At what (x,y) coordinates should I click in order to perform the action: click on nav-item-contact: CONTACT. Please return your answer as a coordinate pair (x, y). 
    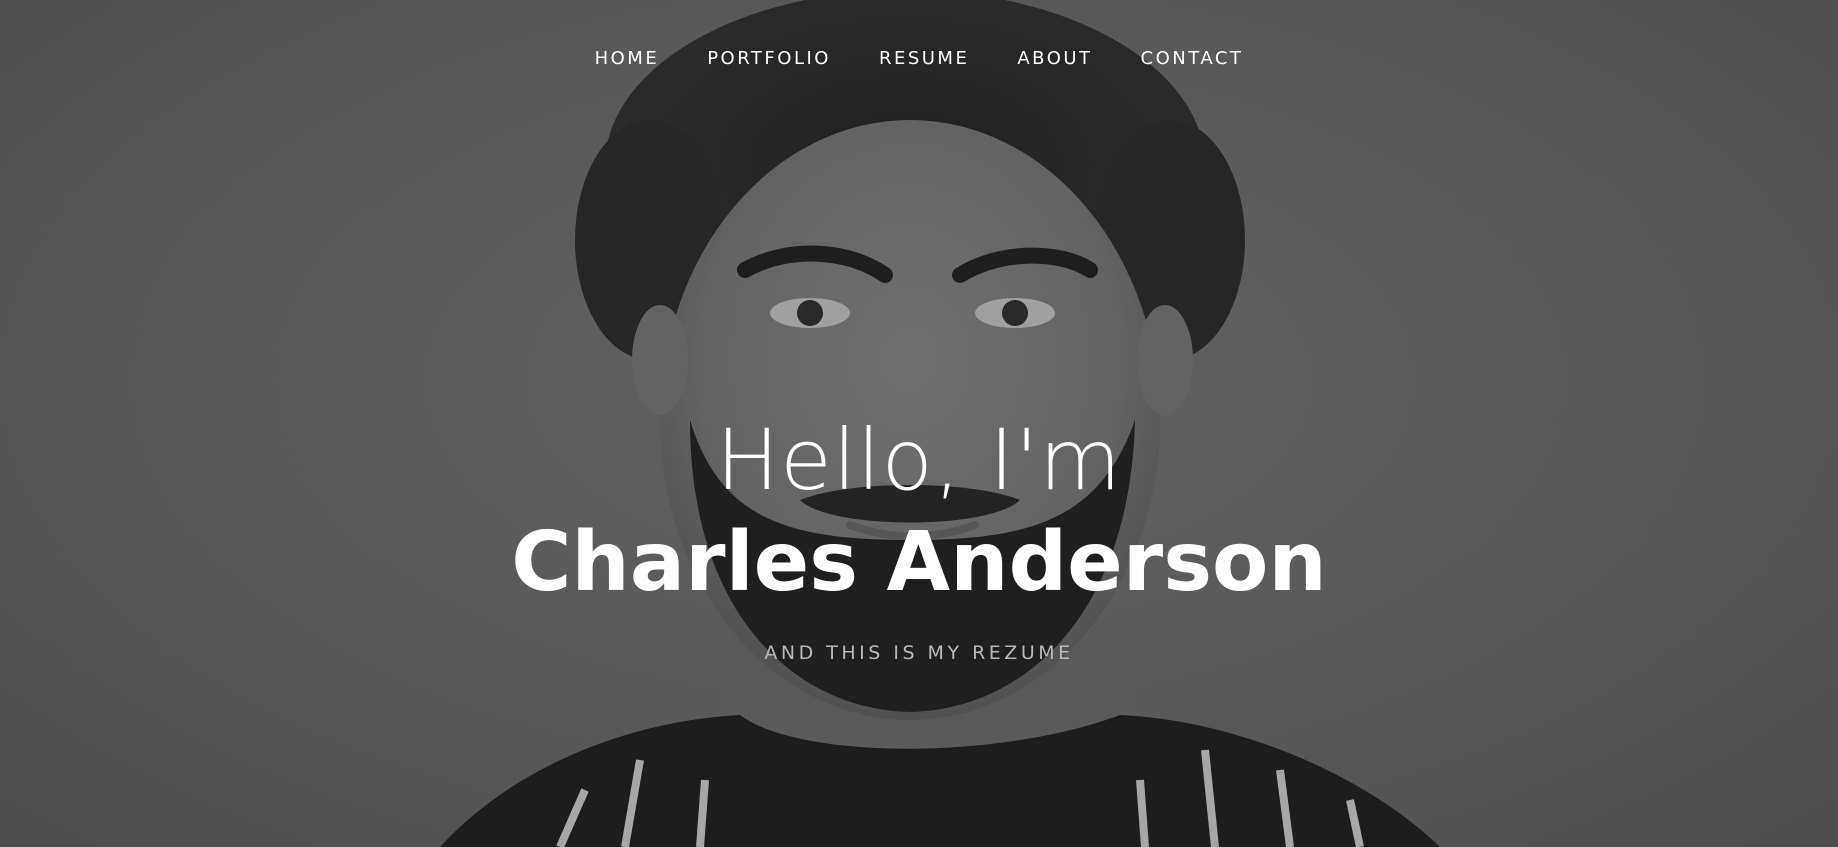
    Looking at the image, I should click on (1192, 58).